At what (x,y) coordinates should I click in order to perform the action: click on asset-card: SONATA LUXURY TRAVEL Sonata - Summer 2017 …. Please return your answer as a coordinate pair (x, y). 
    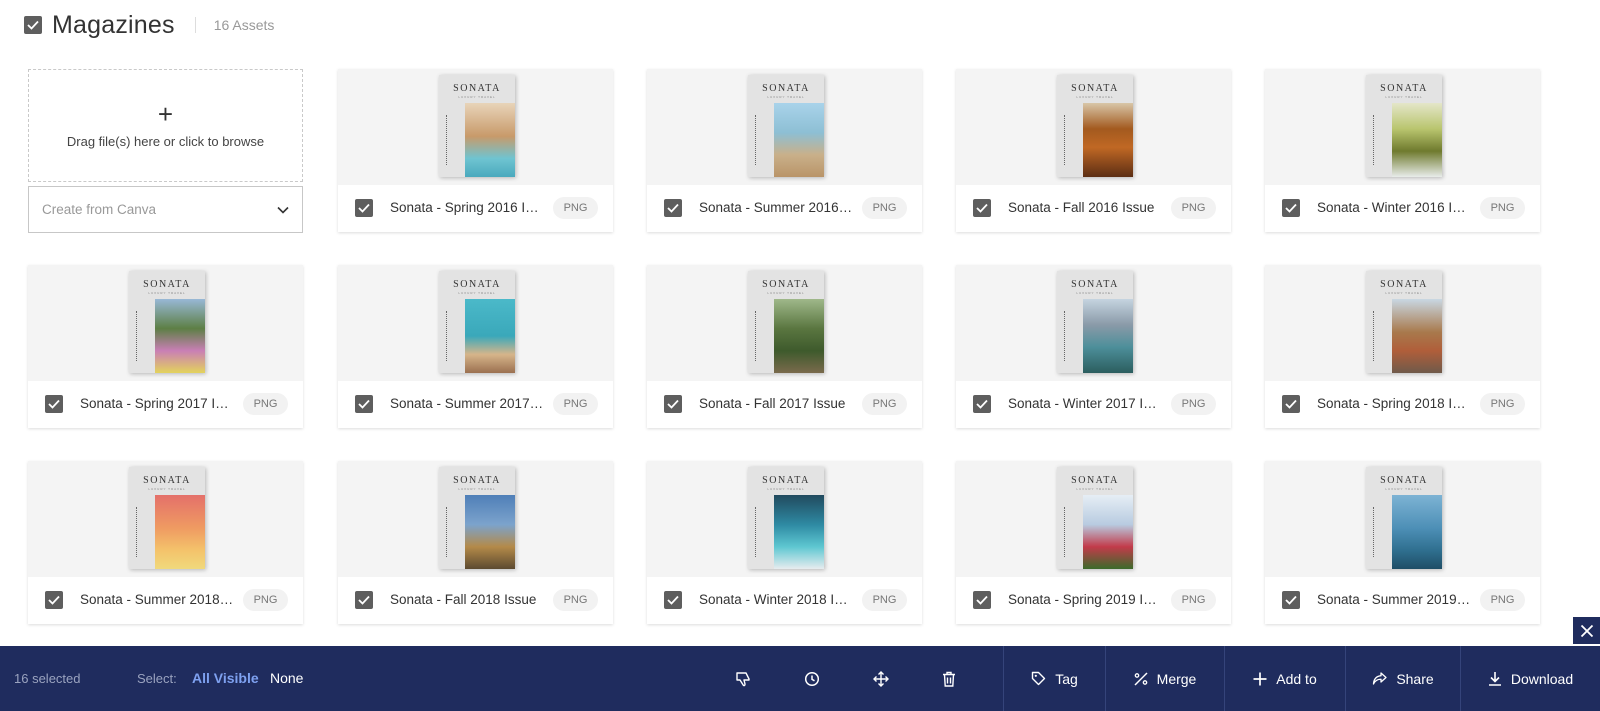
    Looking at the image, I should click on (475, 346).